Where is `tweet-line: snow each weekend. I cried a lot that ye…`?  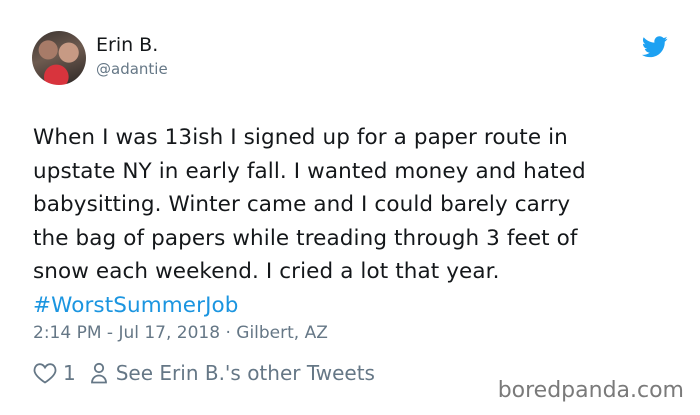
tweet-line: snow each weekend. I cried a lot that ye… is located at coordinates (266, 271).